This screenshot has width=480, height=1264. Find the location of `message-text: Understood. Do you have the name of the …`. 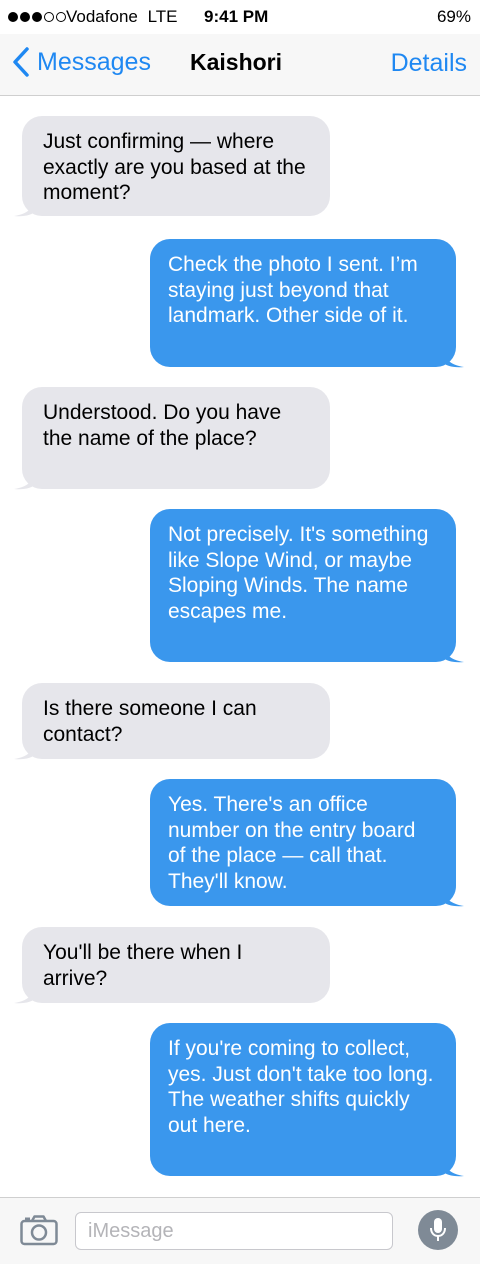

message-text: Understood. Do you have the name of the … is located at coordinates (162, 425).